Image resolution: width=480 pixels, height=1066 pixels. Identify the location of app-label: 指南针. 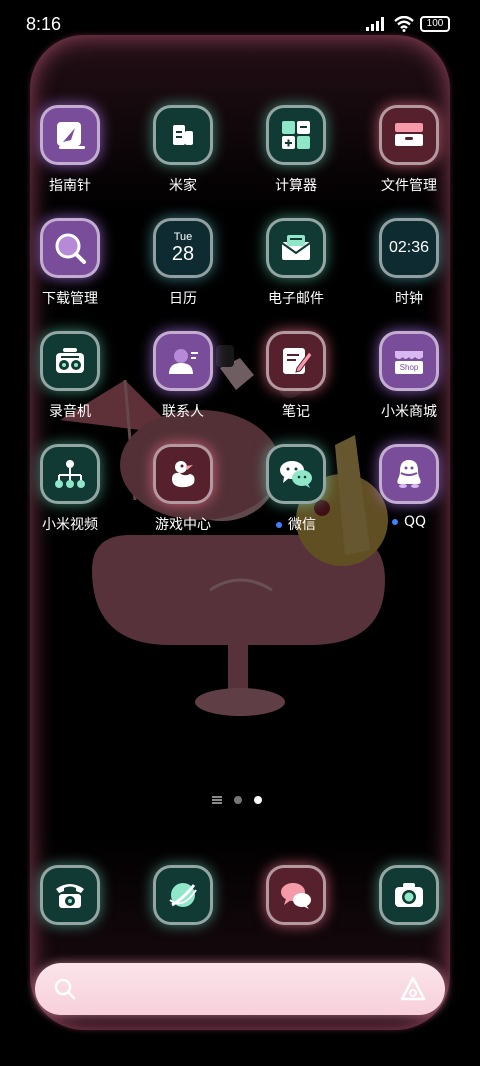
(70, 186).